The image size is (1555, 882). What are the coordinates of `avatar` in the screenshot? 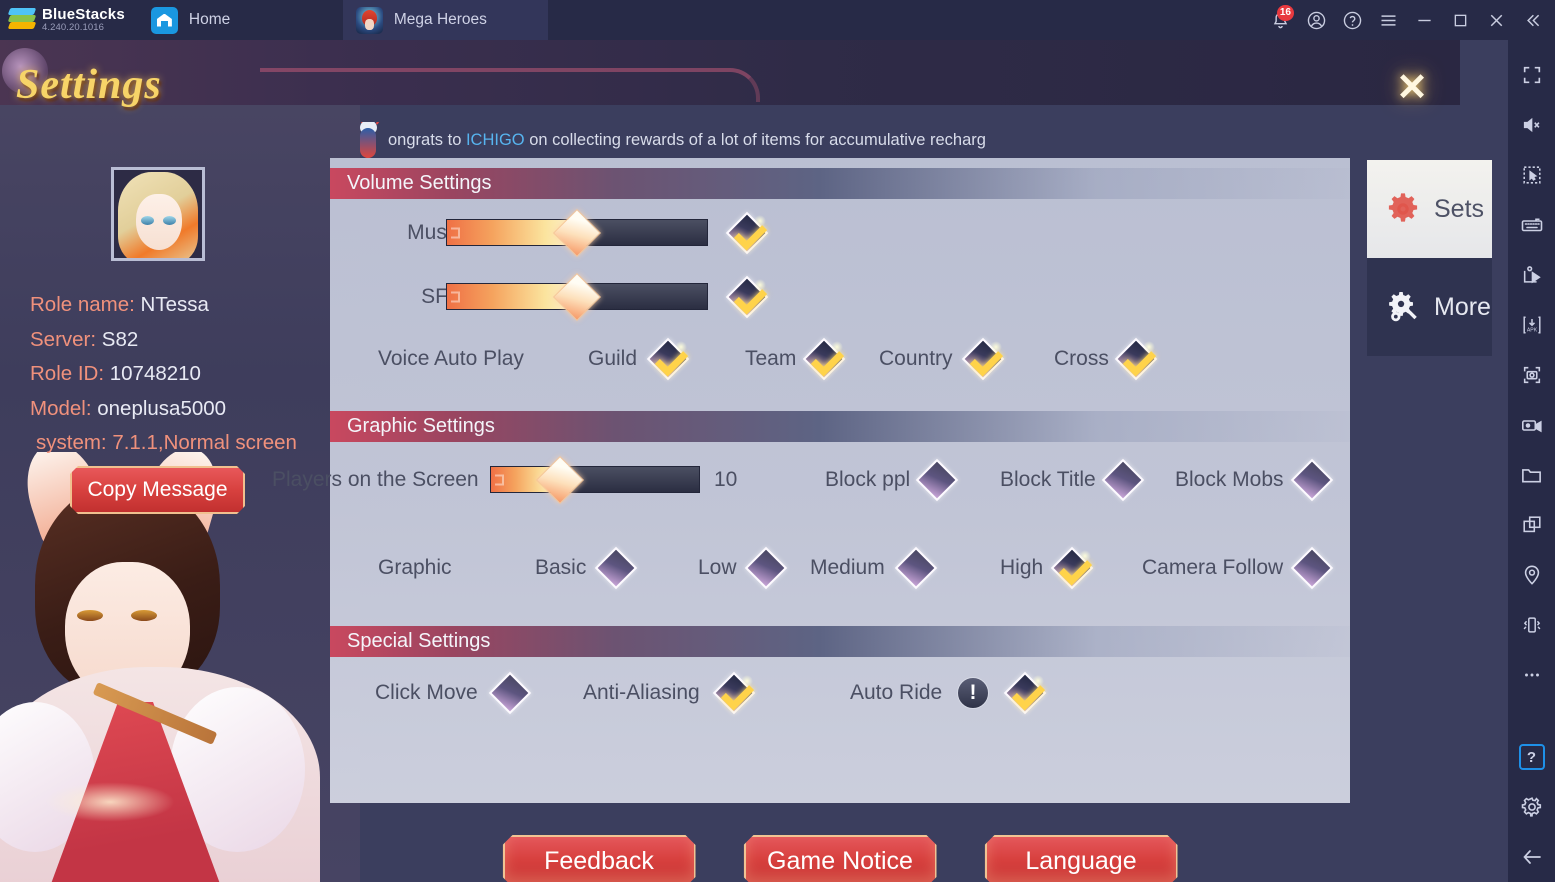 It's located at (158, 214).